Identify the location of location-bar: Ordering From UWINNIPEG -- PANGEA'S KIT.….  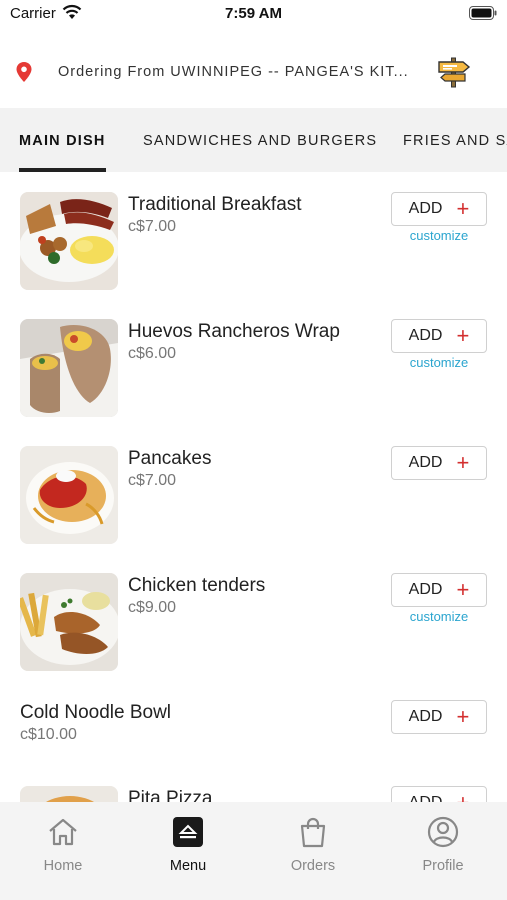
(253, 72).